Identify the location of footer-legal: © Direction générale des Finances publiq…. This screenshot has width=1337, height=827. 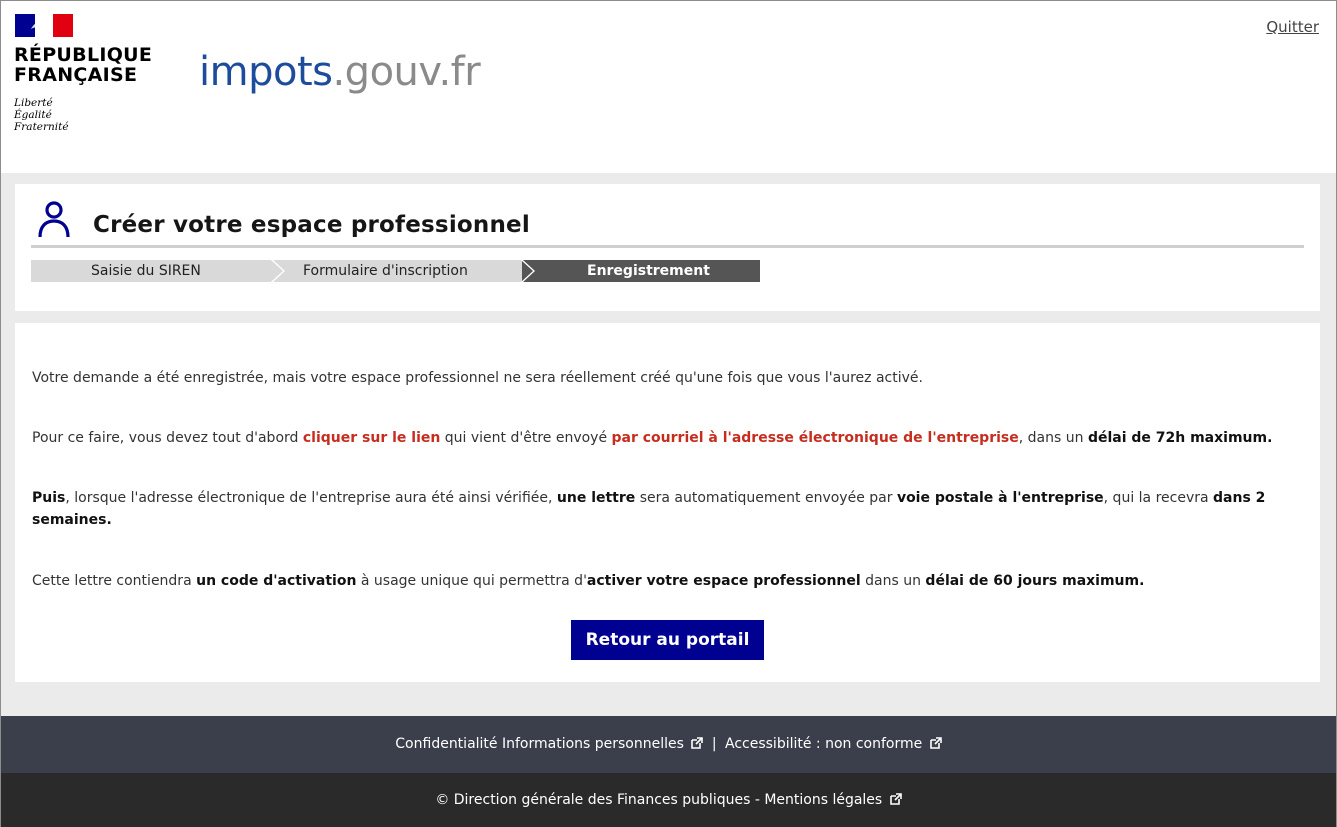
(668, 800).